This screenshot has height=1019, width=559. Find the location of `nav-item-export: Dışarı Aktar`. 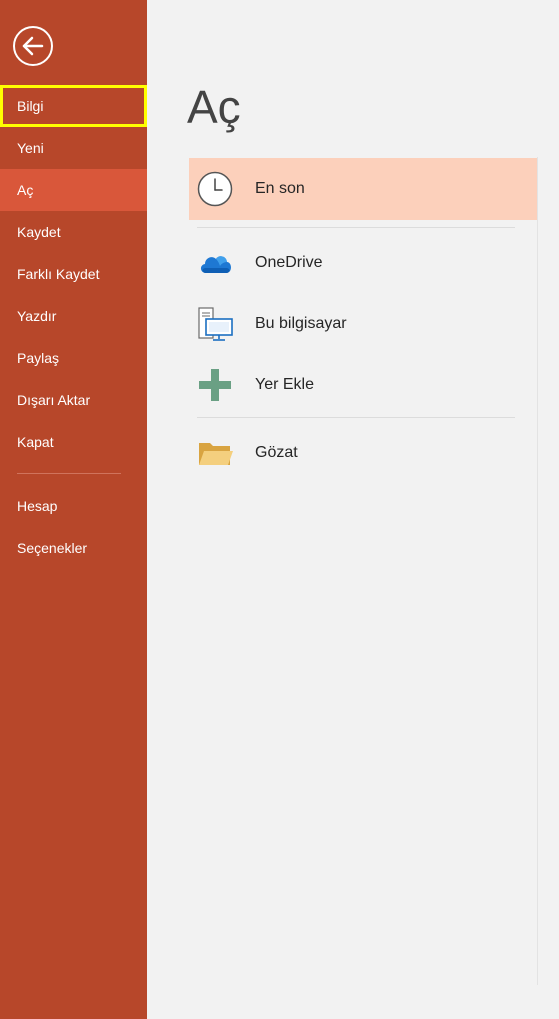

nav-item-export: Dışarı Aktar is located at coordinates (73, 400).